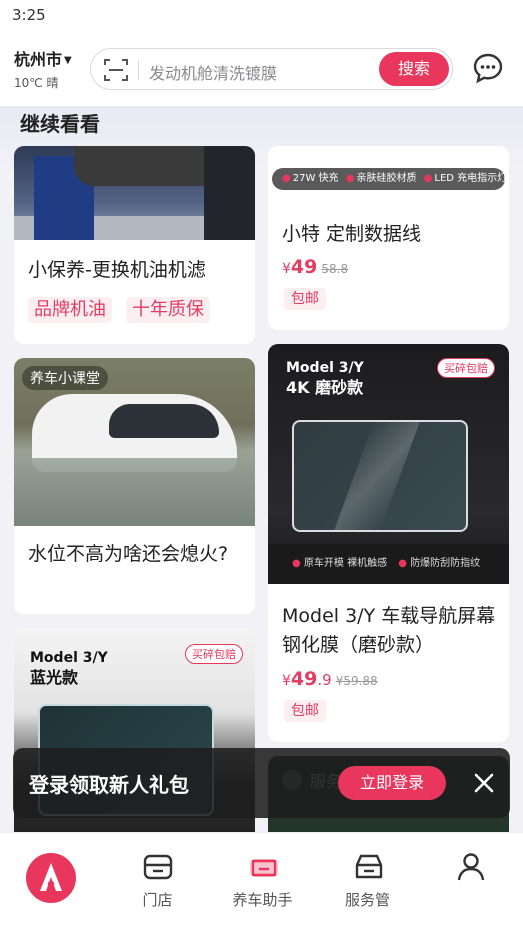 The height and width of the screenshot is (930, 523). What do you see at coordinates (117, 270) in the screenshot?
I see `card-title: 小保养-更换机油机滤` at bounding box center [117, 270].